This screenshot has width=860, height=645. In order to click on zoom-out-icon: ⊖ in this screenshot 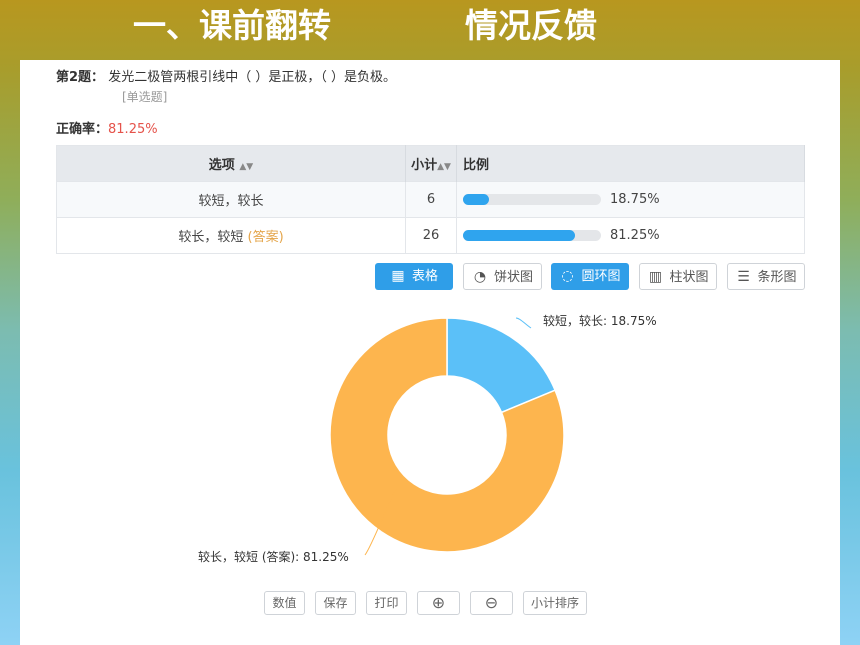, I will do `click(491, 602)`.